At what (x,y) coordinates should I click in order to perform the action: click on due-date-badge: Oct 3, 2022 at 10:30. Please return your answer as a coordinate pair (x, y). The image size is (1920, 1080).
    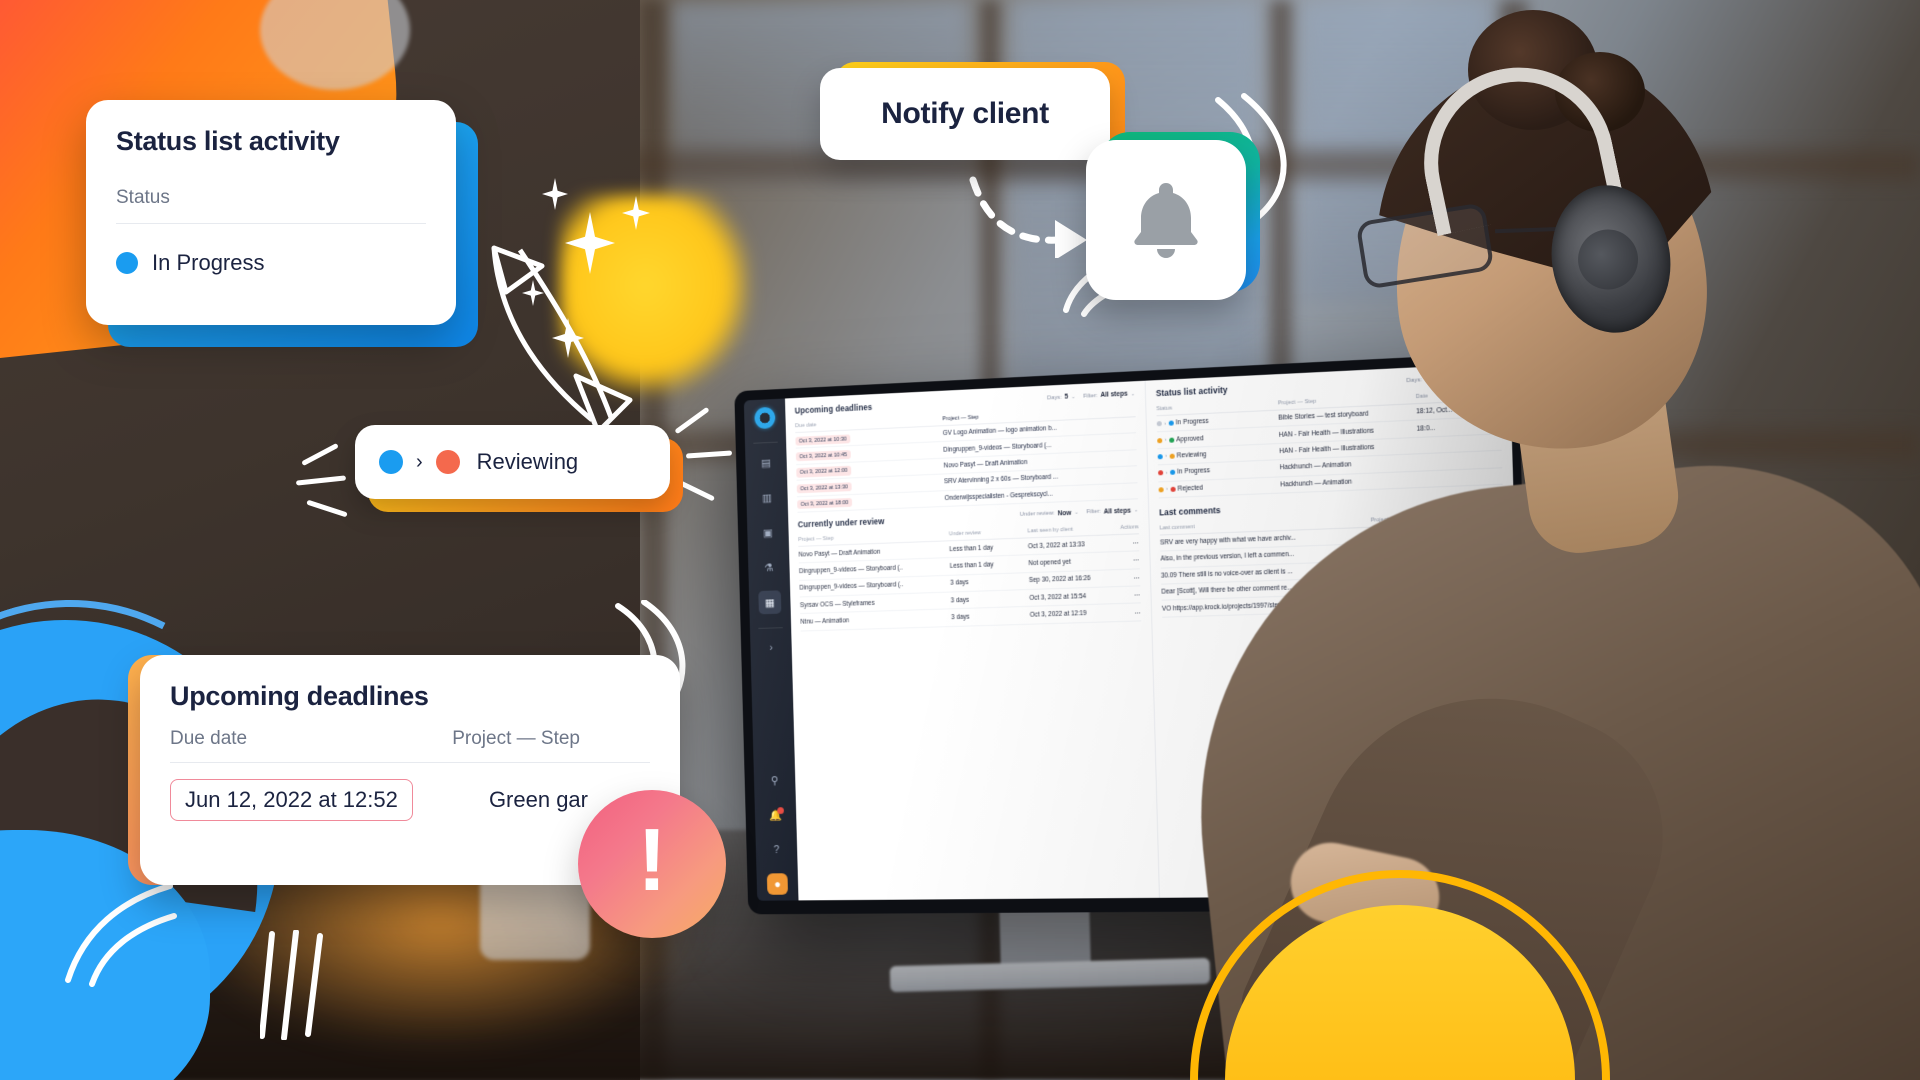
    Looking at the image, I should click on (823, 440).